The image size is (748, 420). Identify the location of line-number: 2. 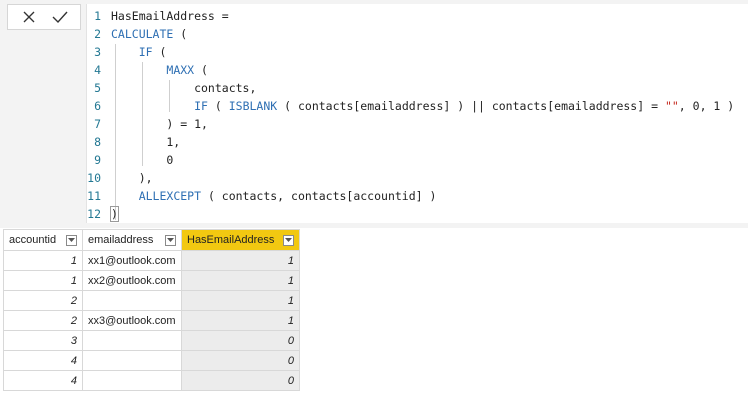
(97, 34).